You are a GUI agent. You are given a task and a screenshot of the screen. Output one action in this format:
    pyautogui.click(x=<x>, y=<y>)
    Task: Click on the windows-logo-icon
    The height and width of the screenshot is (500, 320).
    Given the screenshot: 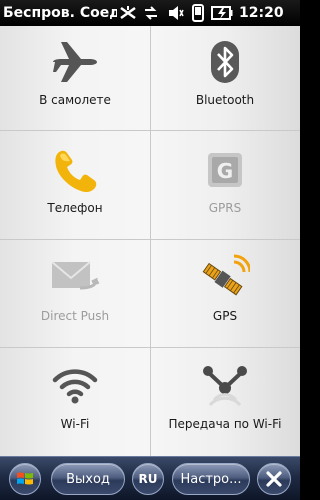 What is the action you would take?
    pyautogui.click(x=25, y=479)
    